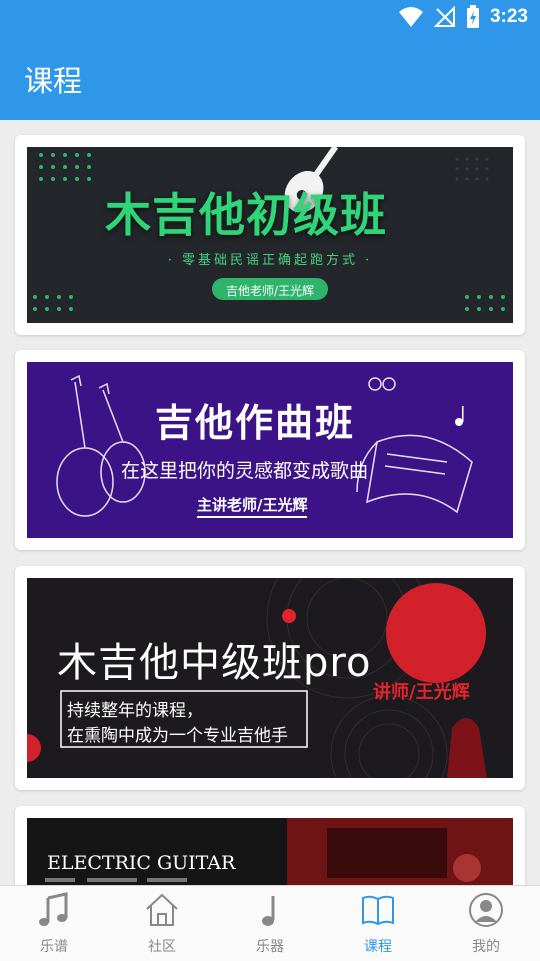 The image size is (540, 961). What do you see at coordinates (472, 16) in the screenshot?
I see `battery-icon` at bounding box center [472, 16].